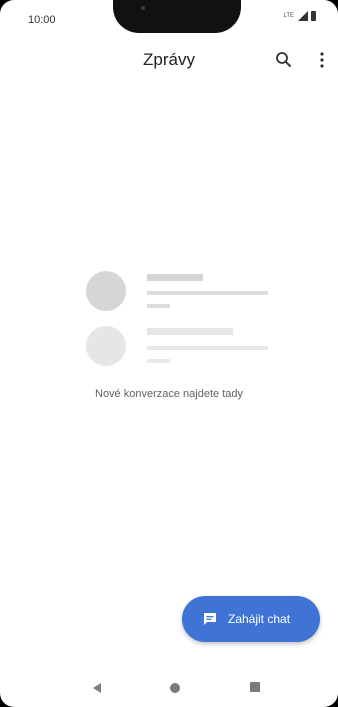  I want to click on chat-icon, so click(210, 619).